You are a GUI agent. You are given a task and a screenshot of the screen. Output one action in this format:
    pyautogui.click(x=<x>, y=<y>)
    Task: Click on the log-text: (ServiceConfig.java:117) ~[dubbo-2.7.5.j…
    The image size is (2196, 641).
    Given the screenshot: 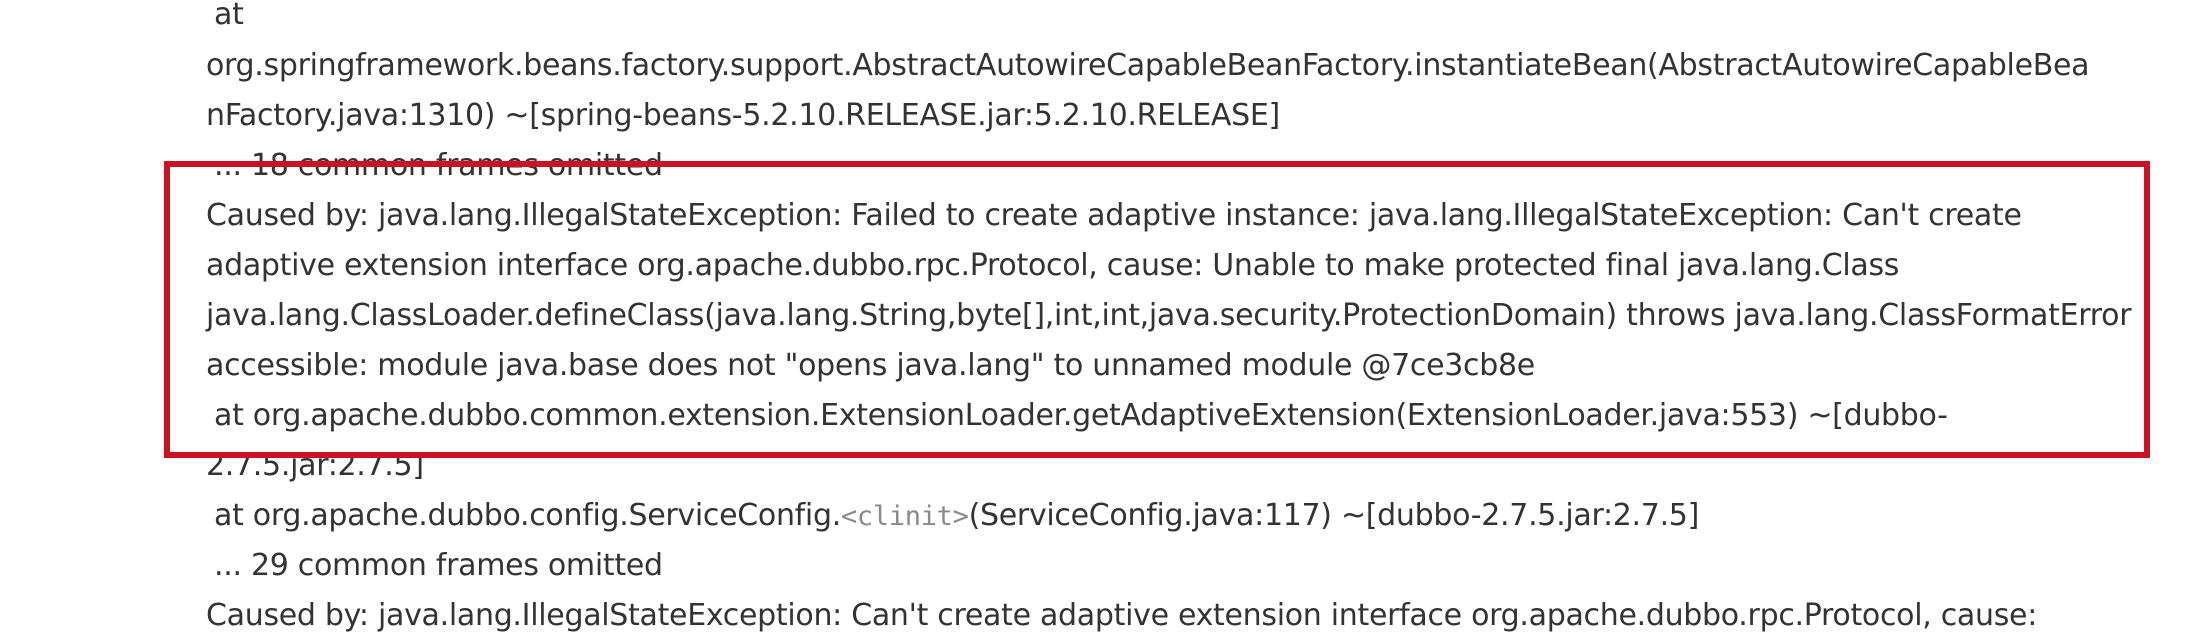 What is the action you would take?
    pyautogui.click(x=1334, y=515)
    